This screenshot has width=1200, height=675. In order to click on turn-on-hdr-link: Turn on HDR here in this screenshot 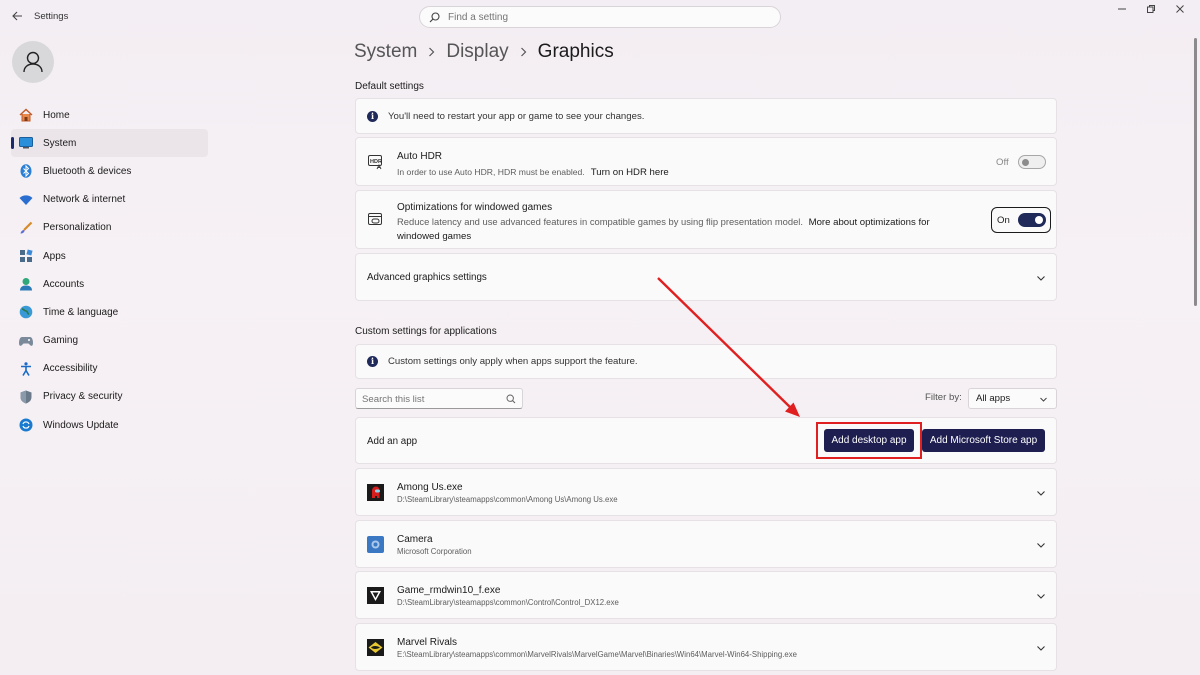, I will do `click(630, 172)`.